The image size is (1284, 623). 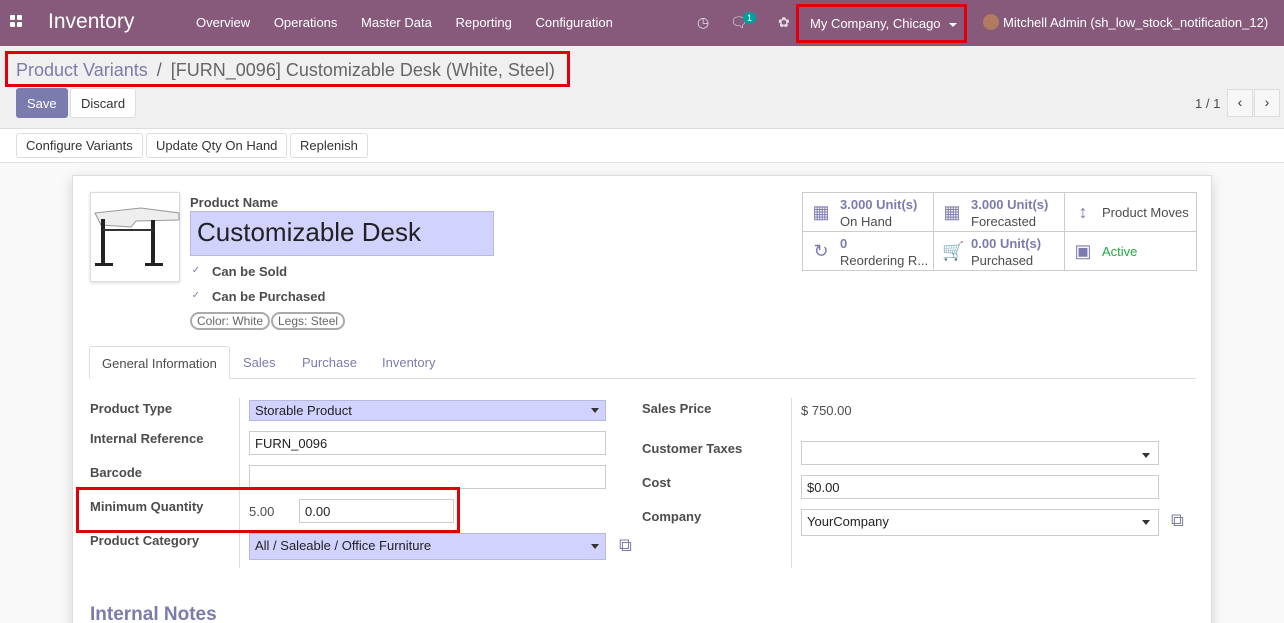 I want to click on on-hand-value-line: 3.000 Unit(s), so click(x=878, y=204).